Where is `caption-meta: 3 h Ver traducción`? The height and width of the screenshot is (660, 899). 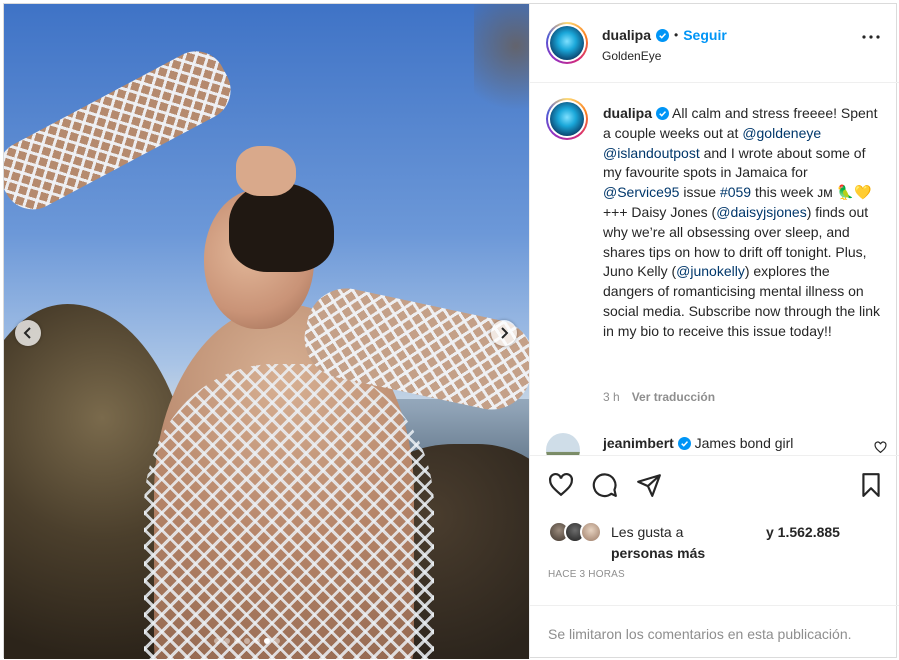 caption-meta: 3 h Ver traducción is located at coordinates (659, 397).